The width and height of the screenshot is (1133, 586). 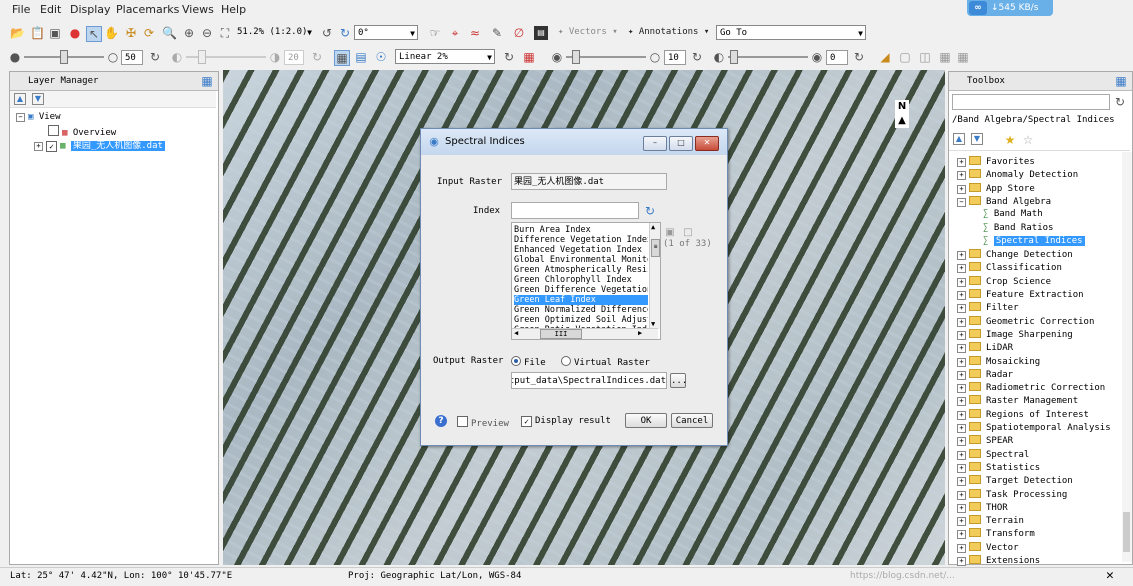 I want to click on menu-display: Display, so click(x=90, y=9).